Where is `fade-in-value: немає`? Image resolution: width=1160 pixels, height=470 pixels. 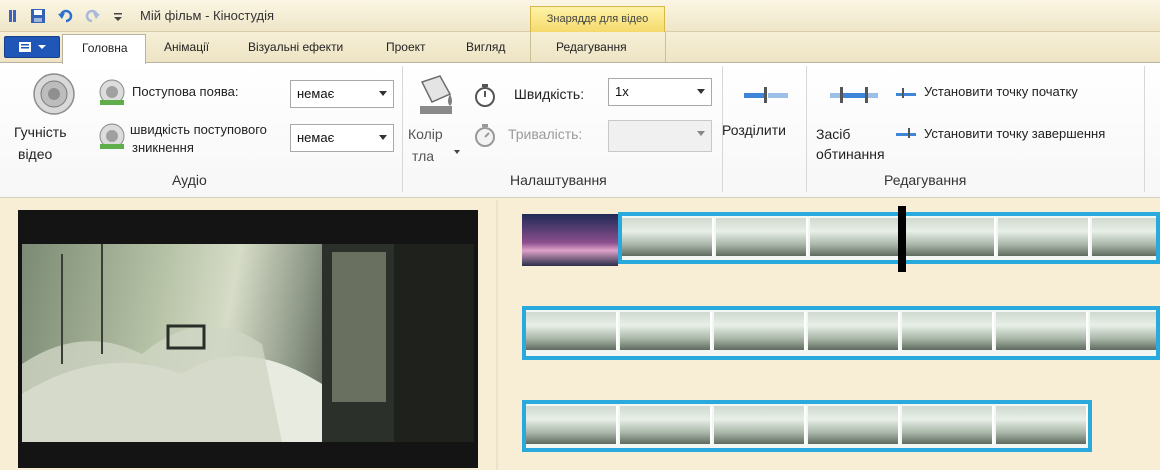 fade-in-value: немає is located at coordinates (316, 93).